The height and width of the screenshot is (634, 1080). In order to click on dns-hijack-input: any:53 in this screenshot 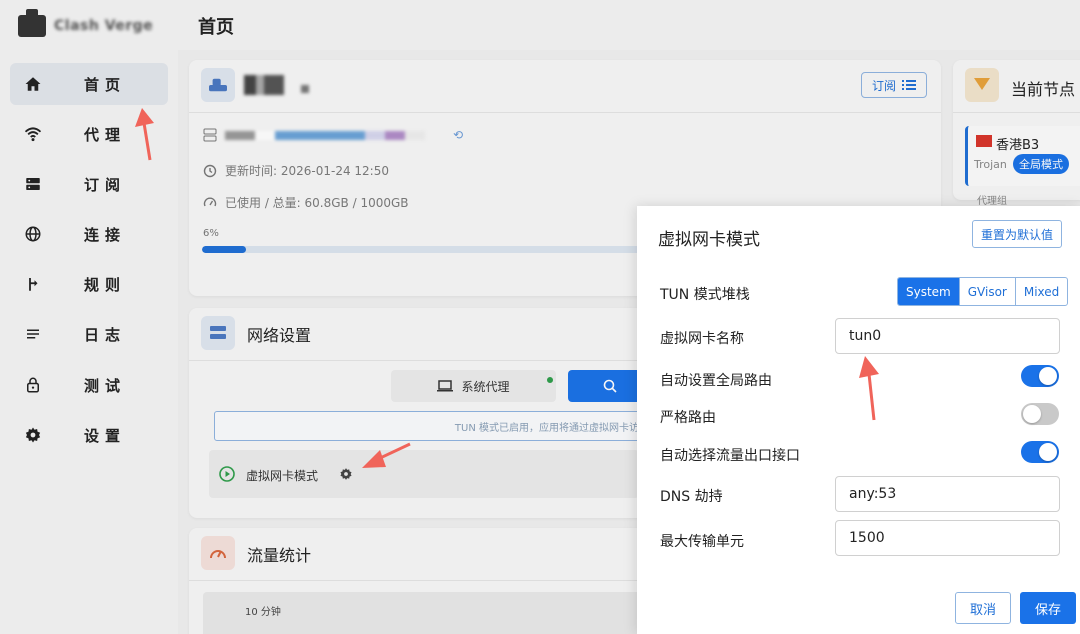, I will do `click(947, 494)`.